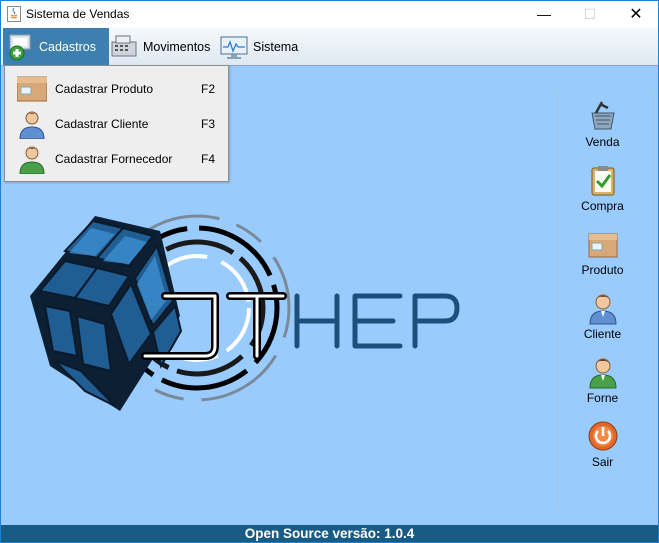  Describe the element at coordinates (602, 334) in the screenshot. I see `cliente-label: Cliente` at that location.